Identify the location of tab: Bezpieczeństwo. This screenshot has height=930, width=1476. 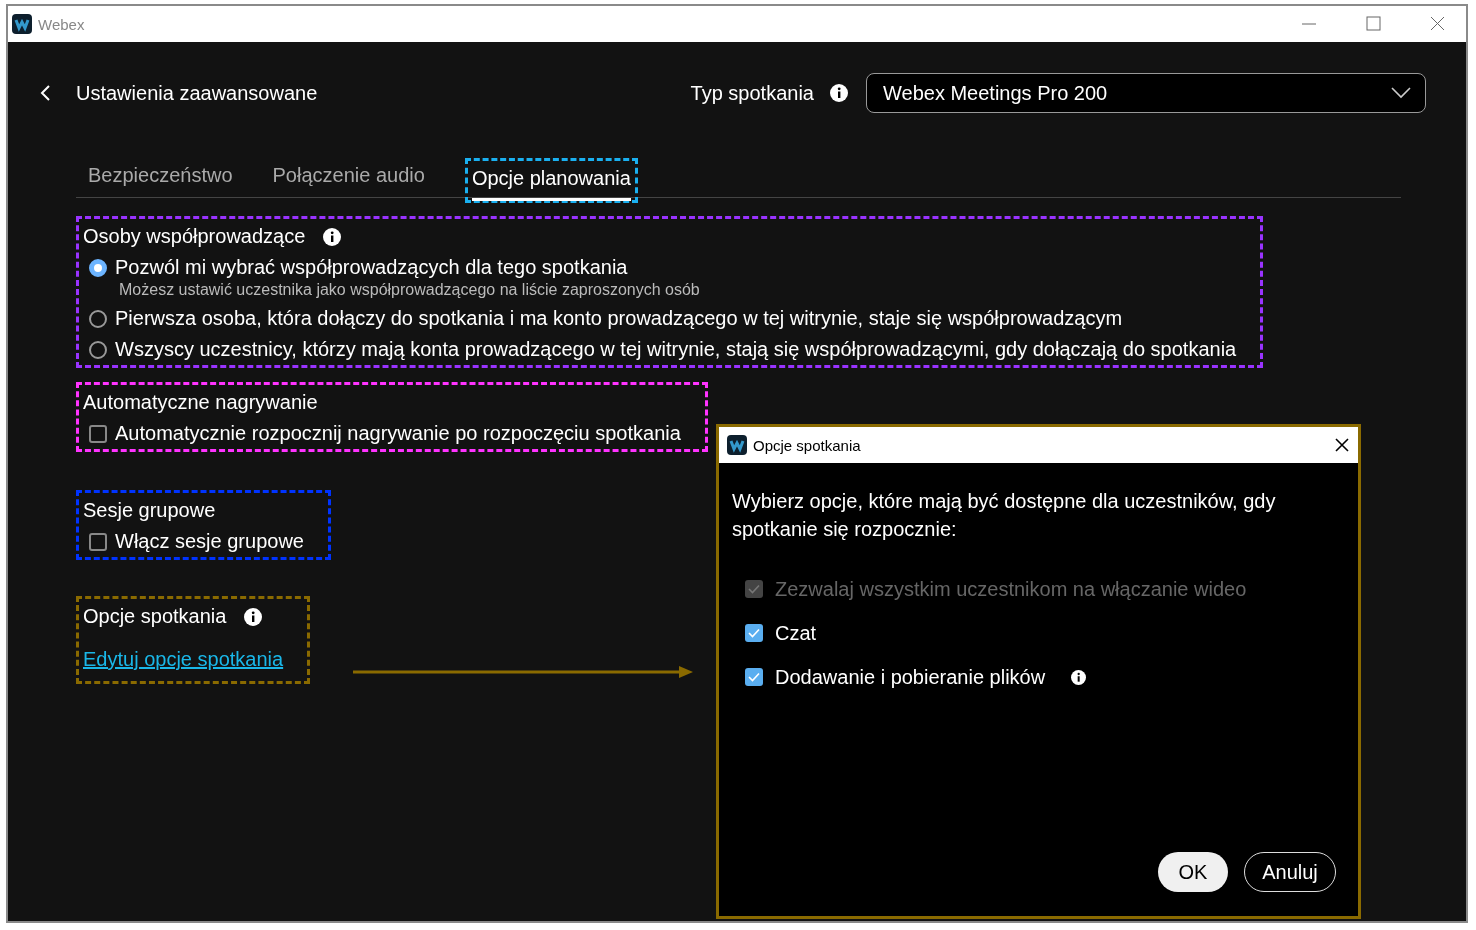
(160, 181).